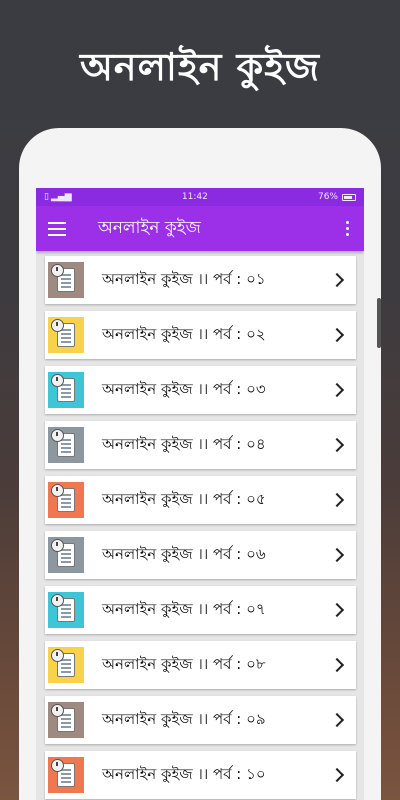  Describe the element at coordinates (184, 333) in the screenshot. I see `list-item-label: অনলাইন কুইজ ।। পর্ব : ০২` at that location.